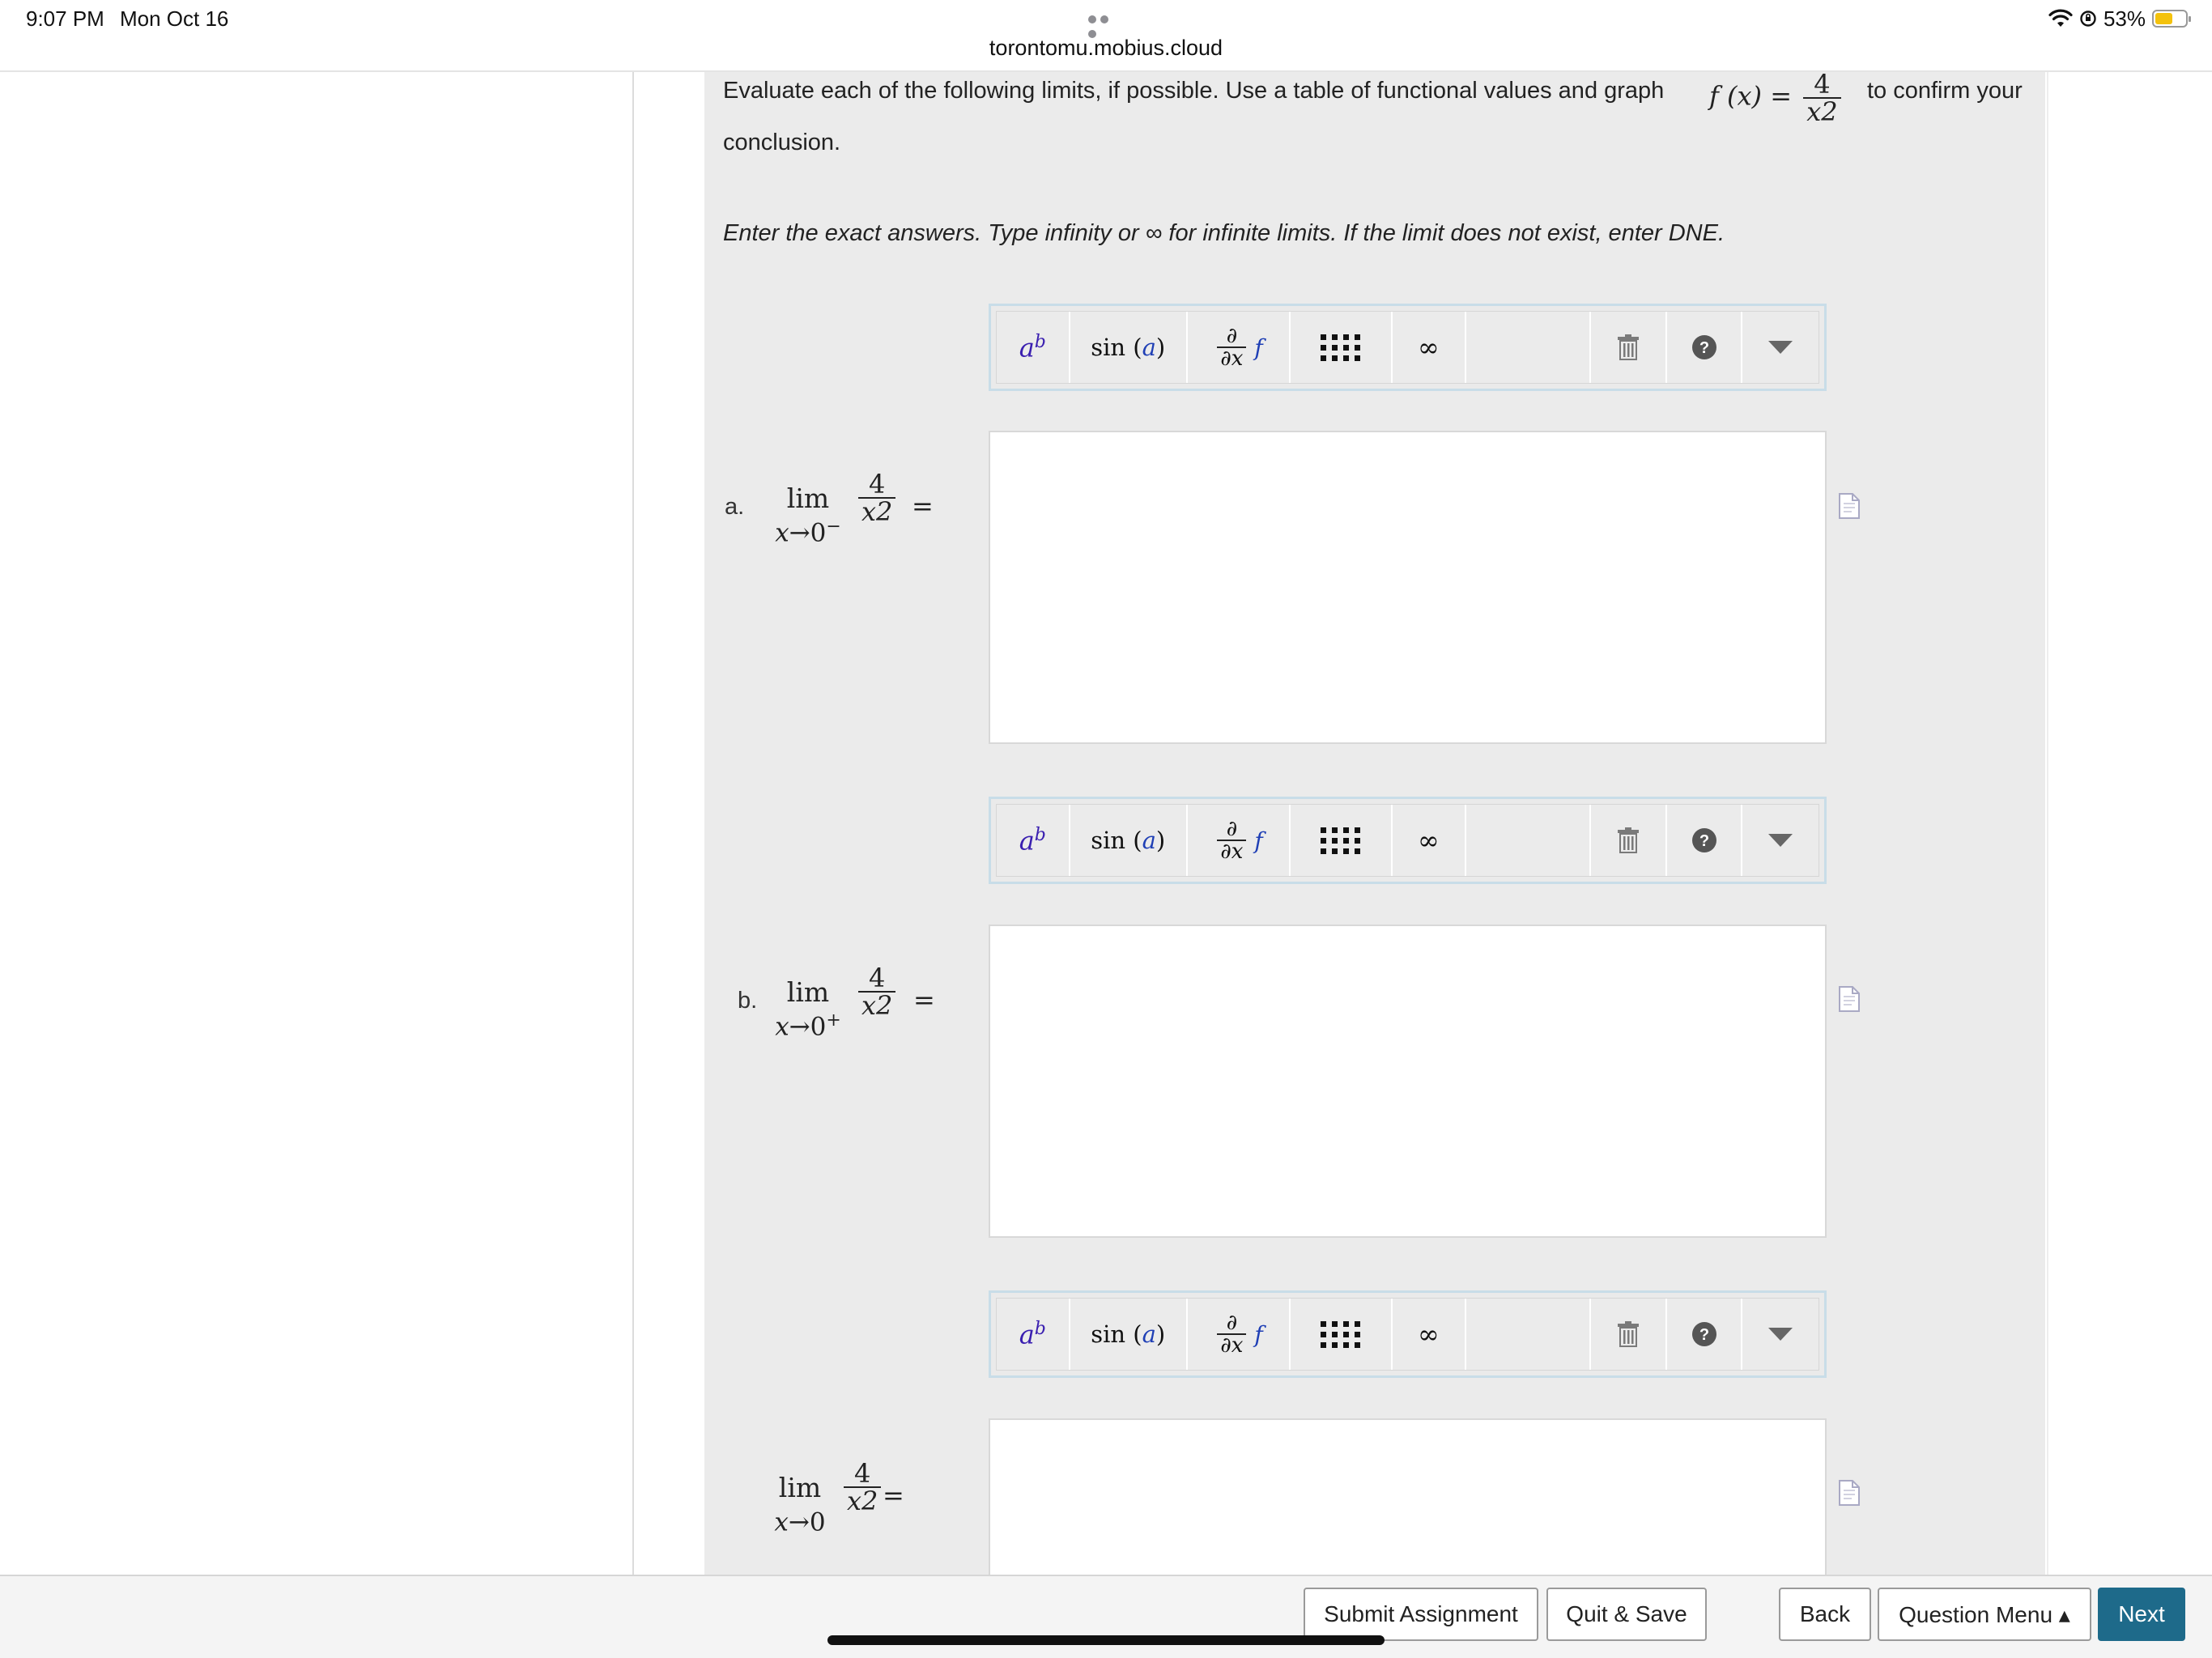 The height and width of the screenshot is (1658, 2212). What do you see at coordinates (1106, 48) in the screenshot?
I see `address-bar-url: torontomu.mobius.cloud` at bounding box center [1106, 48].